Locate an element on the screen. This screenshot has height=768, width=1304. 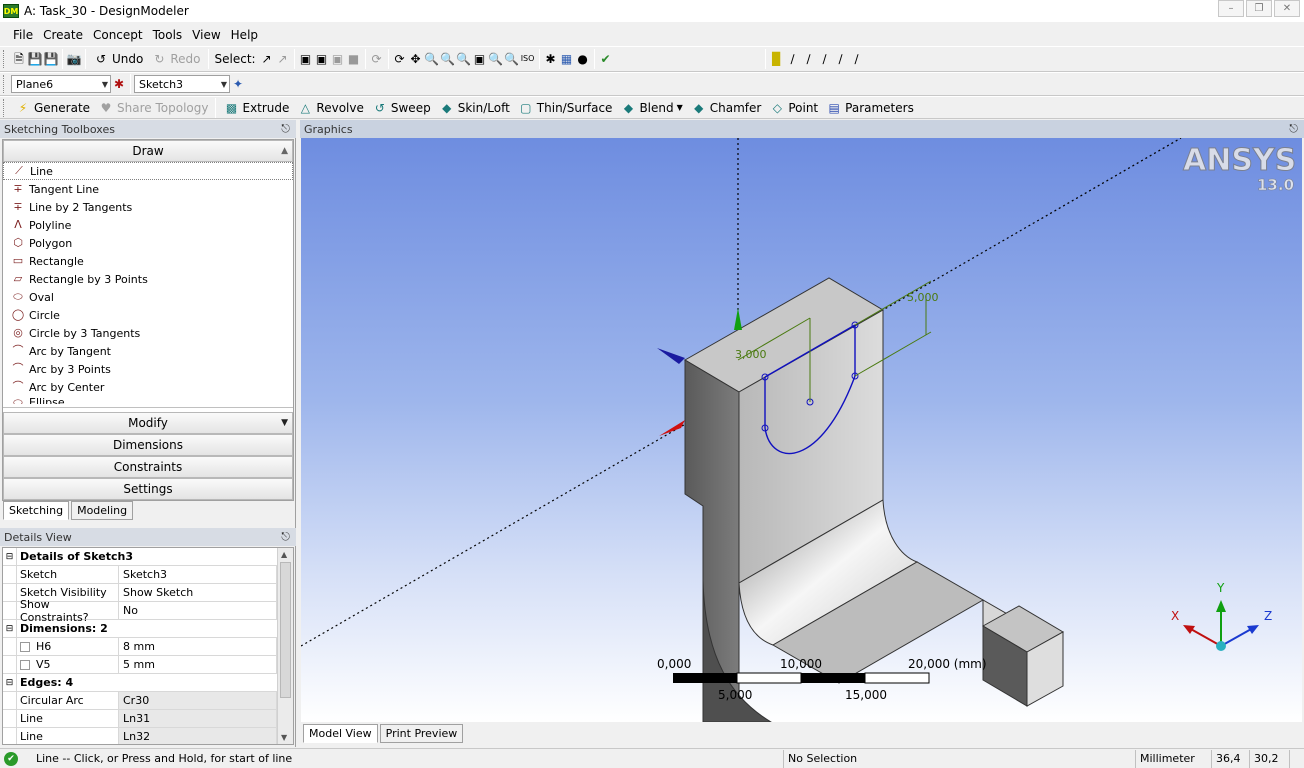
dimension-label: 3,000 is located at coordinates (751, 354).